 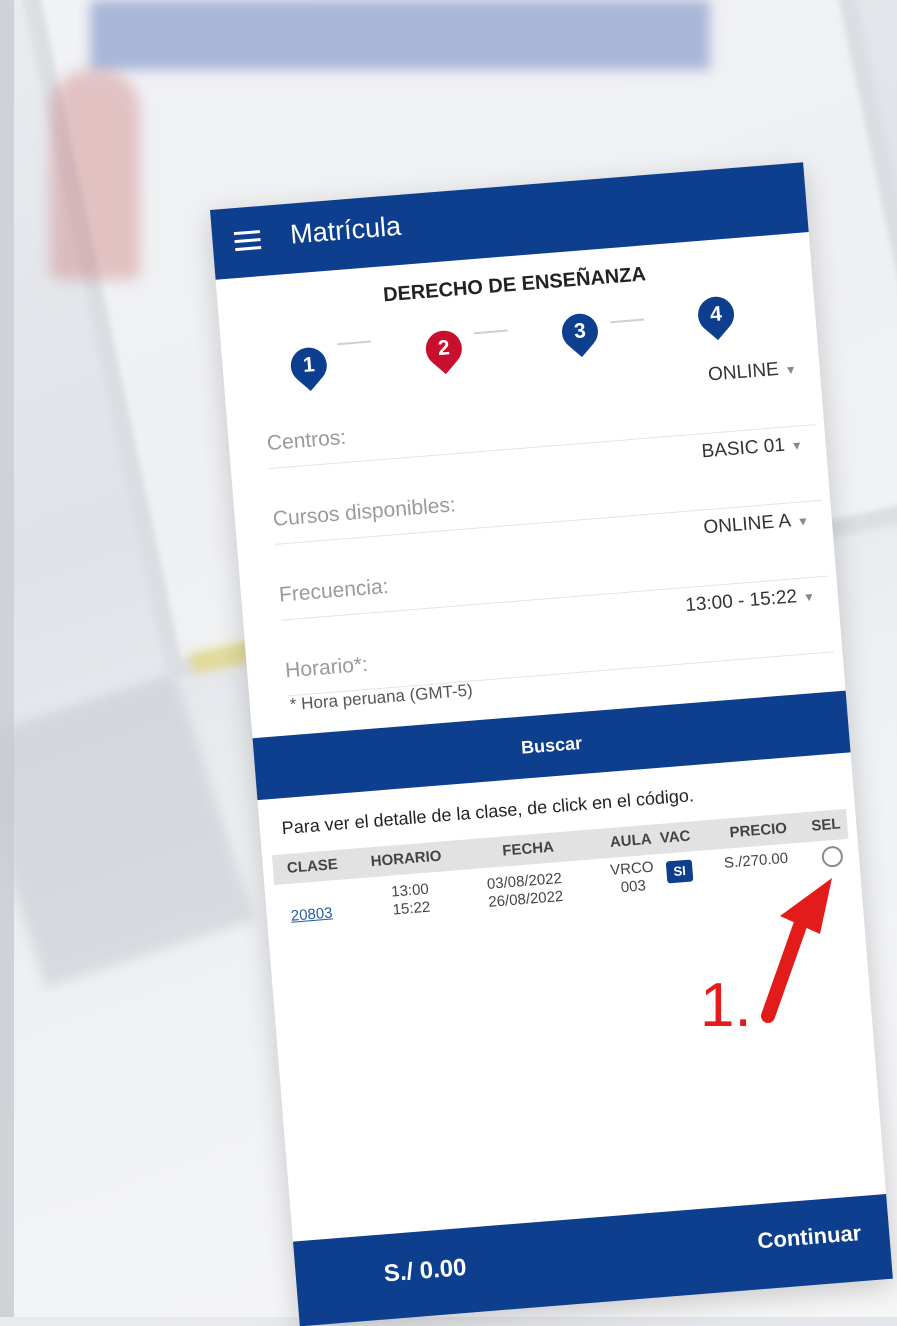 I want to click on footer-bar: S./ 0.00 Continuar, so click(x=593, y=1259).